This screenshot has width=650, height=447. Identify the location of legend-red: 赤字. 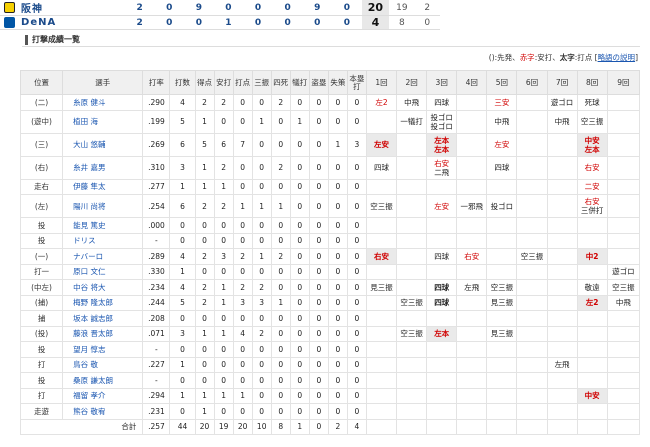
(527, 57).